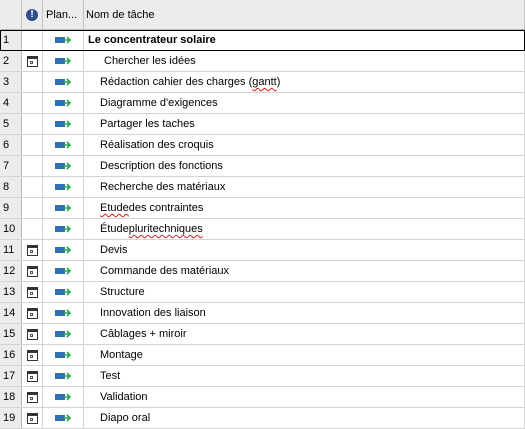 The image size is (525, 429). Describe the element at coordinates (11, 313) in the screenshot. I see `row-number: 14` at that location.